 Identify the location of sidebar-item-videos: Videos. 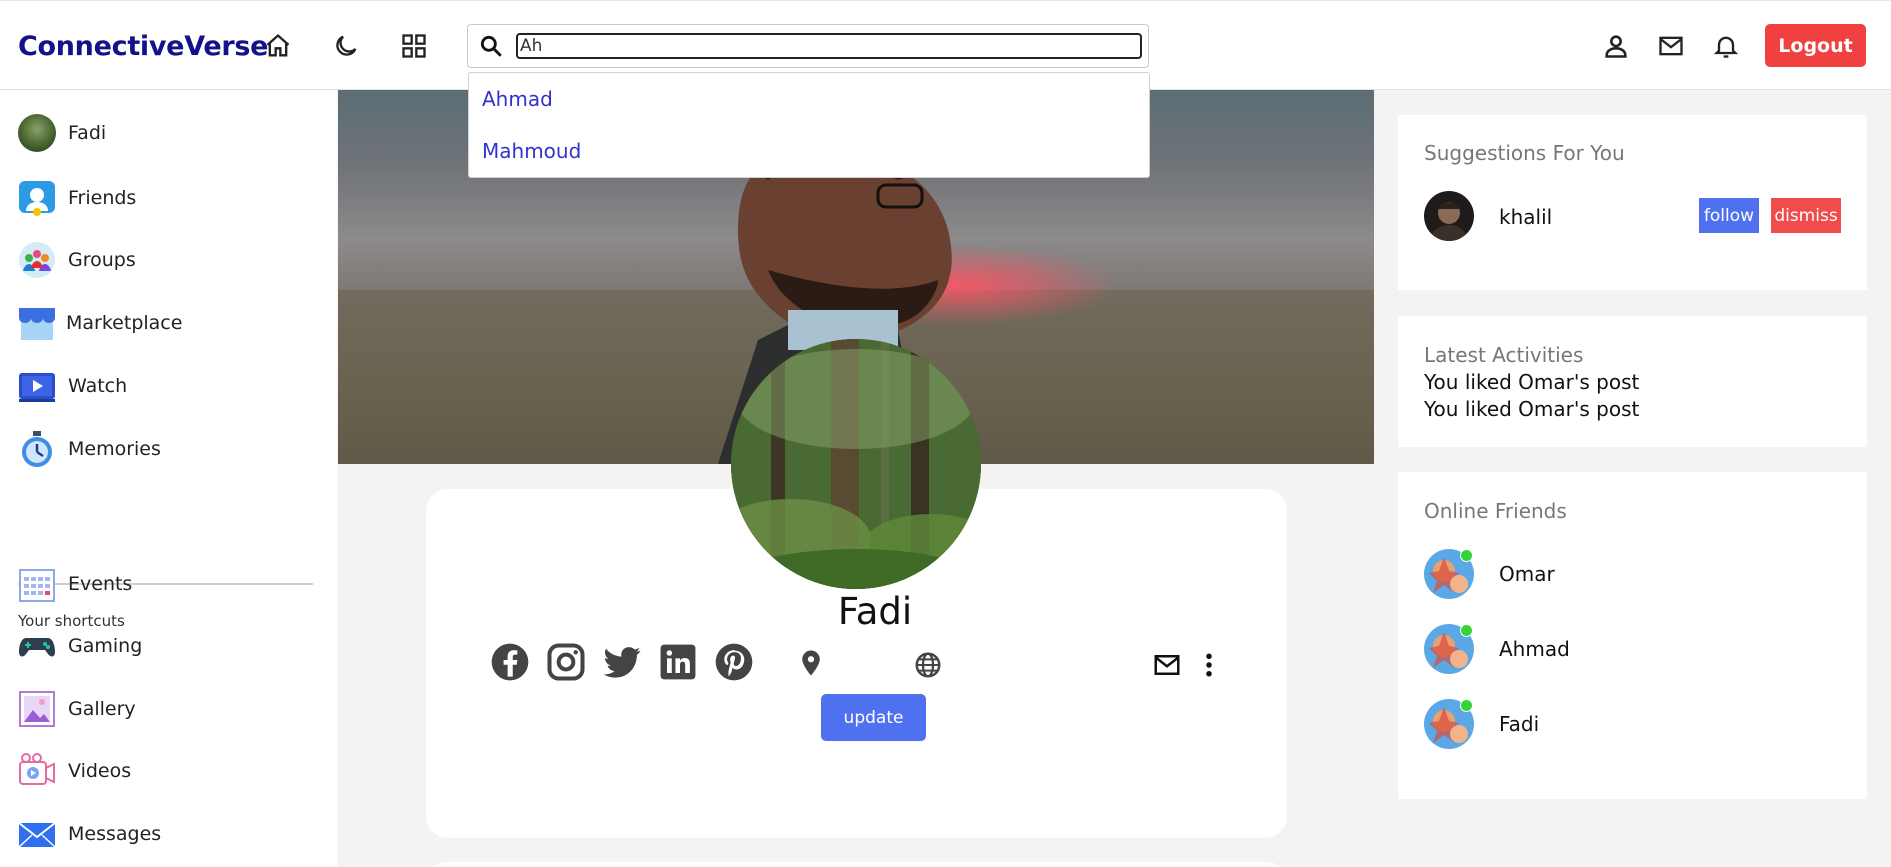
(74, 771).